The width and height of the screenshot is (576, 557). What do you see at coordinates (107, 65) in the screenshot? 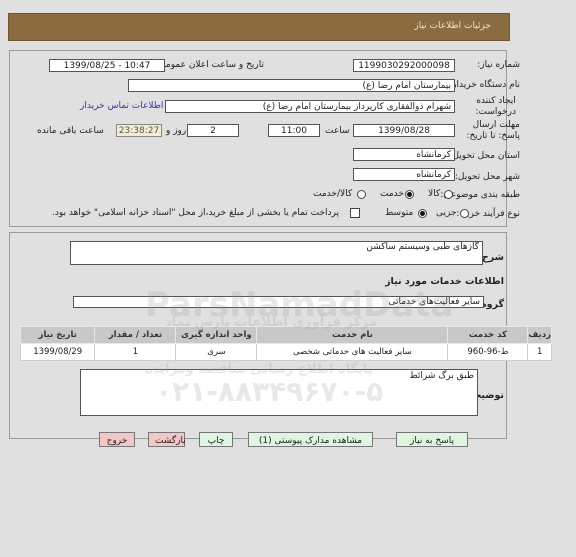
I see `announce-date-field: 1399/08/25 - 10:47` at bounding box center [107, 65].